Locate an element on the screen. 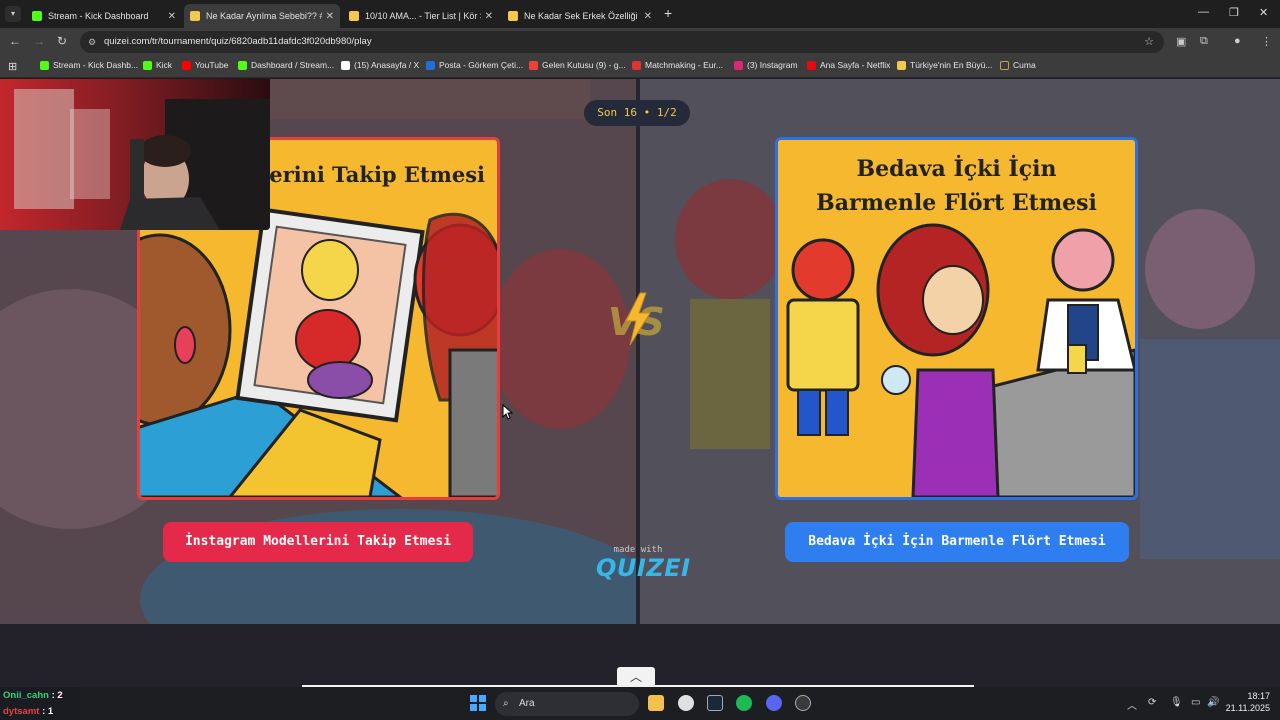 This screenshot has height=720, width=1280. bookmark-folder-cuma: Cuma is located at coordinates (1018, 65).